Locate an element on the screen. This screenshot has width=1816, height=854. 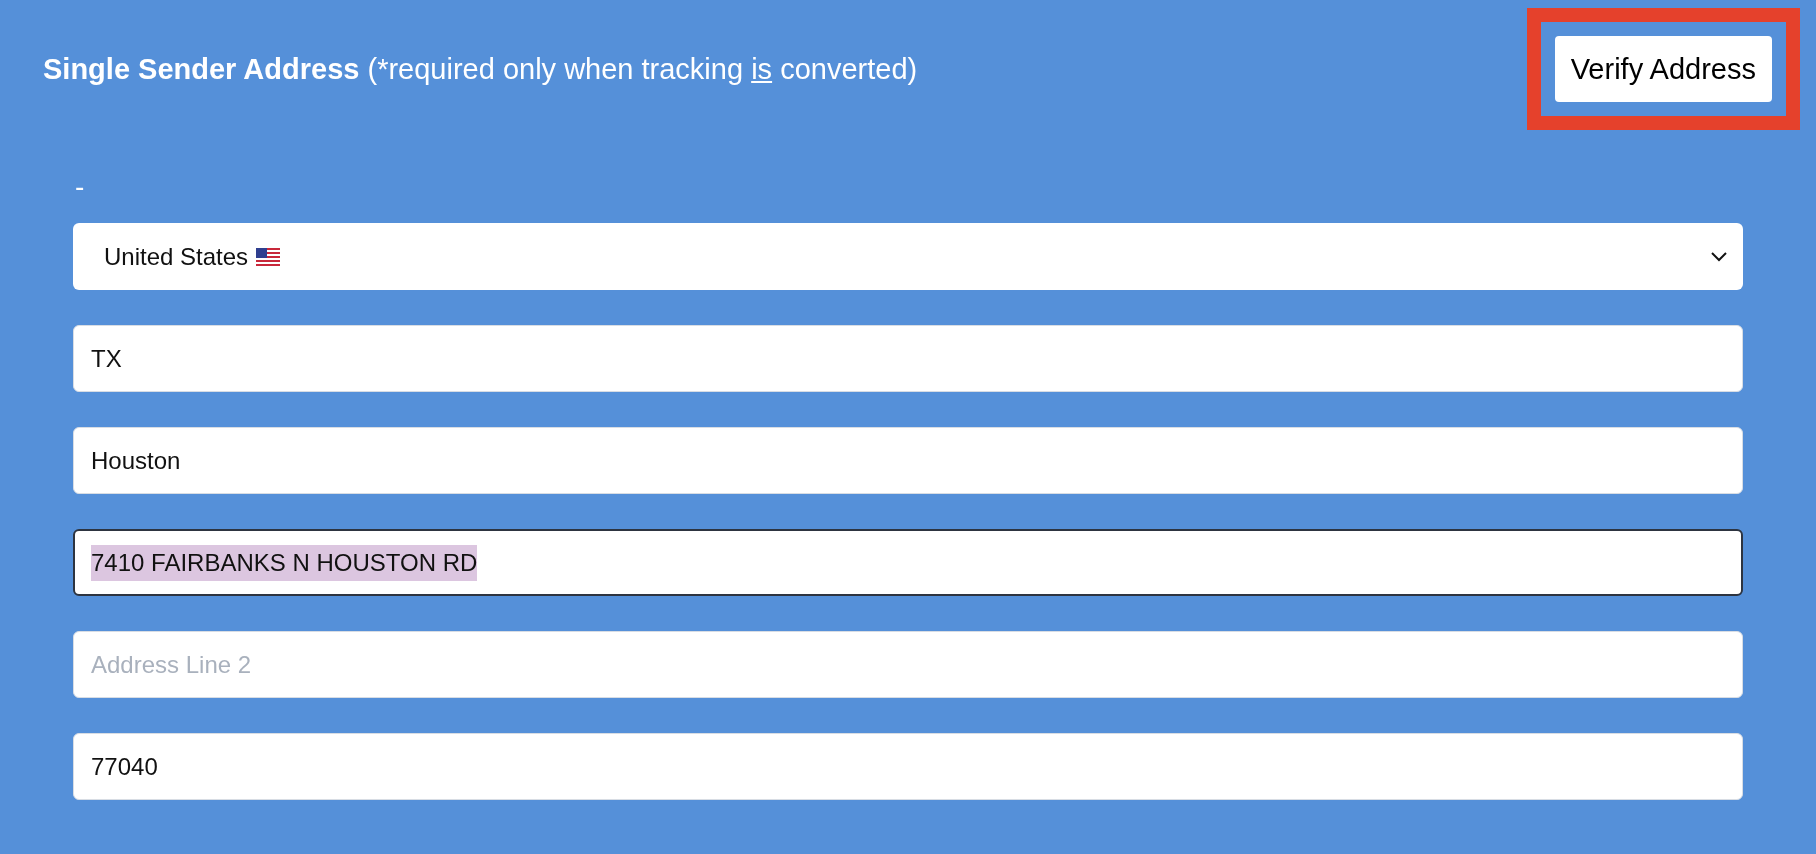
flag-icon is located at coordinates (268, 256).